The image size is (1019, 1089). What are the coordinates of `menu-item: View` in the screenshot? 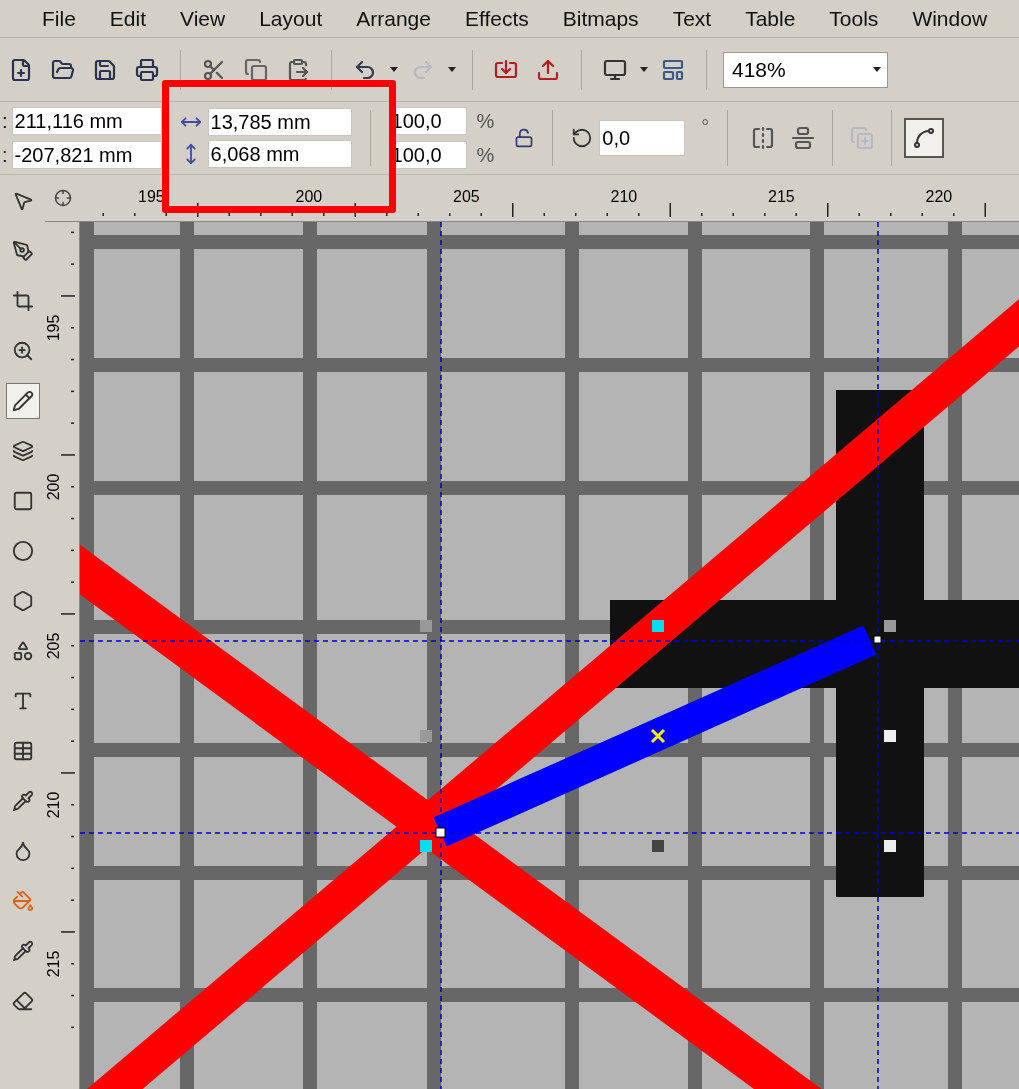 It's located at (203, 18).